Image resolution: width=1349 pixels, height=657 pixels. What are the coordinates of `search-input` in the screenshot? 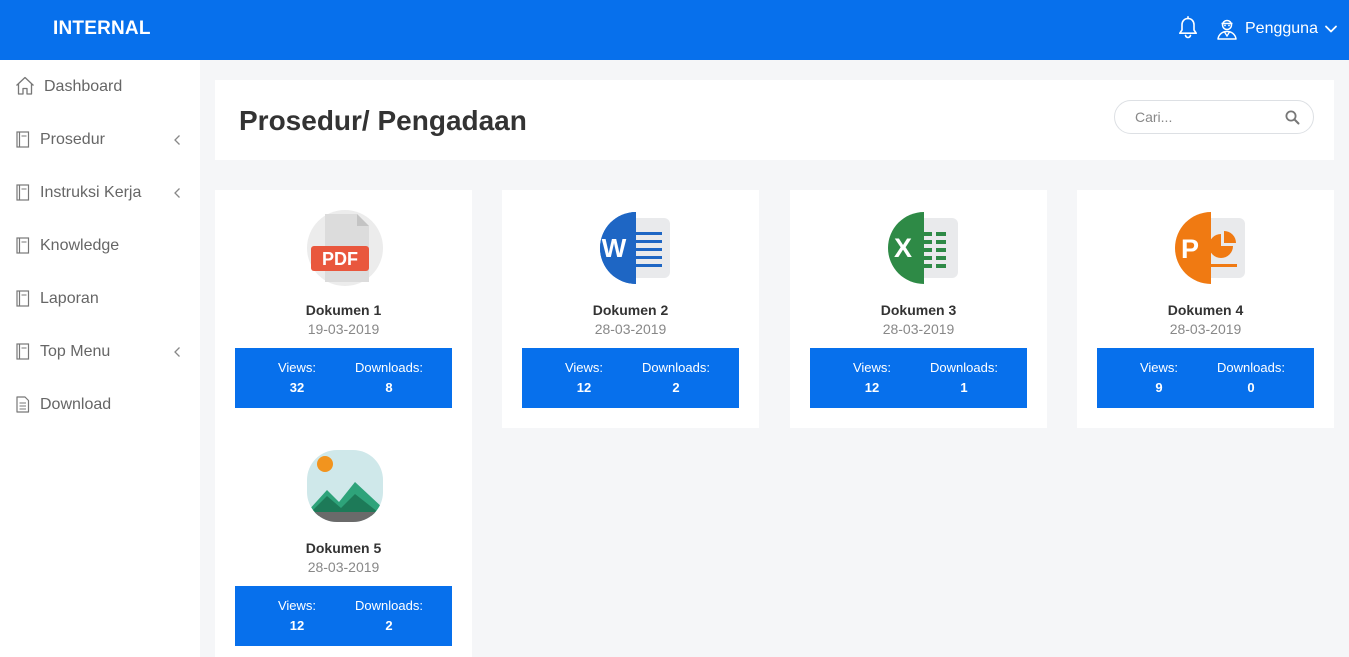 It's located at (1207, 117).